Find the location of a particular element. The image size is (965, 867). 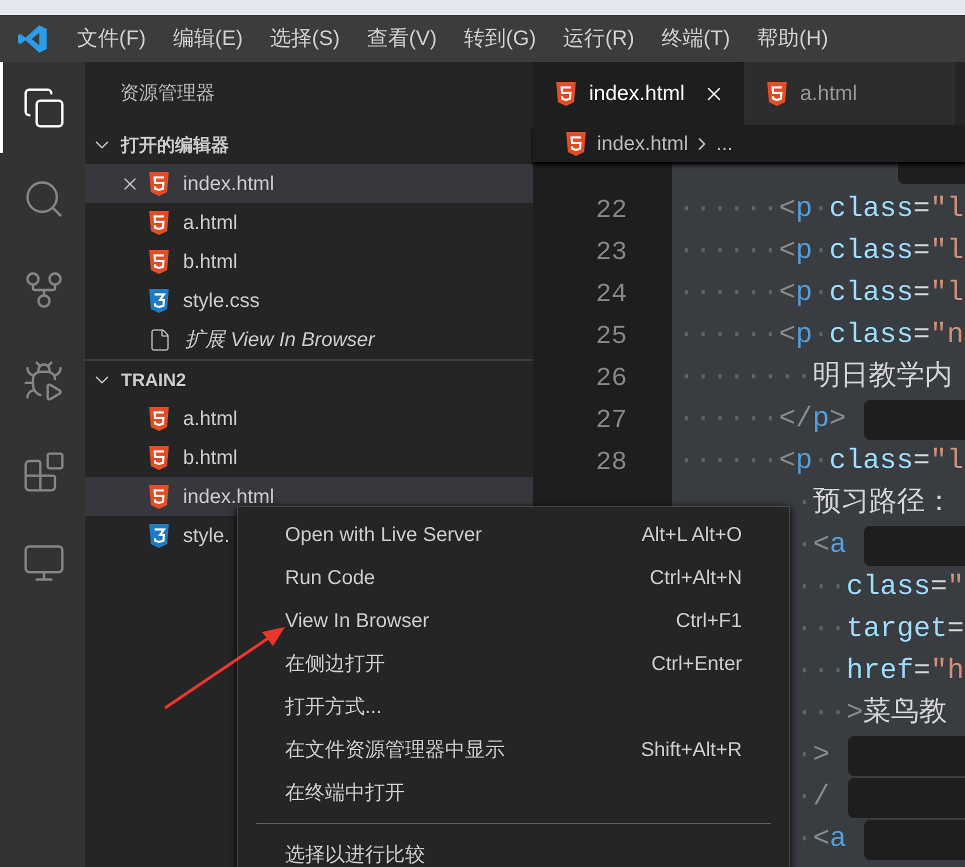

code-token: target is located at coordinates (897, 630).